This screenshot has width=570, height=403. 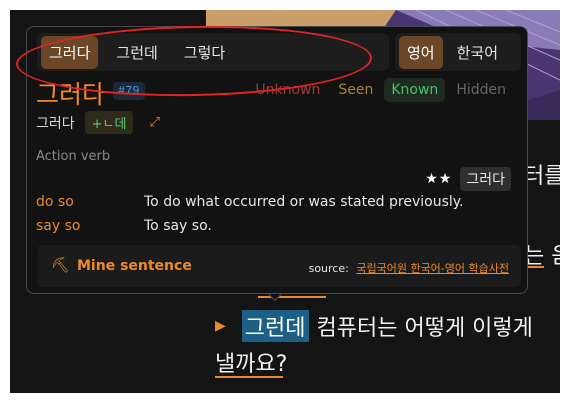 I want to click on subtitle-line-1: ▶ 그런데 컴퓨터는 어떻게 이렇게, so click(x=374, y=326).